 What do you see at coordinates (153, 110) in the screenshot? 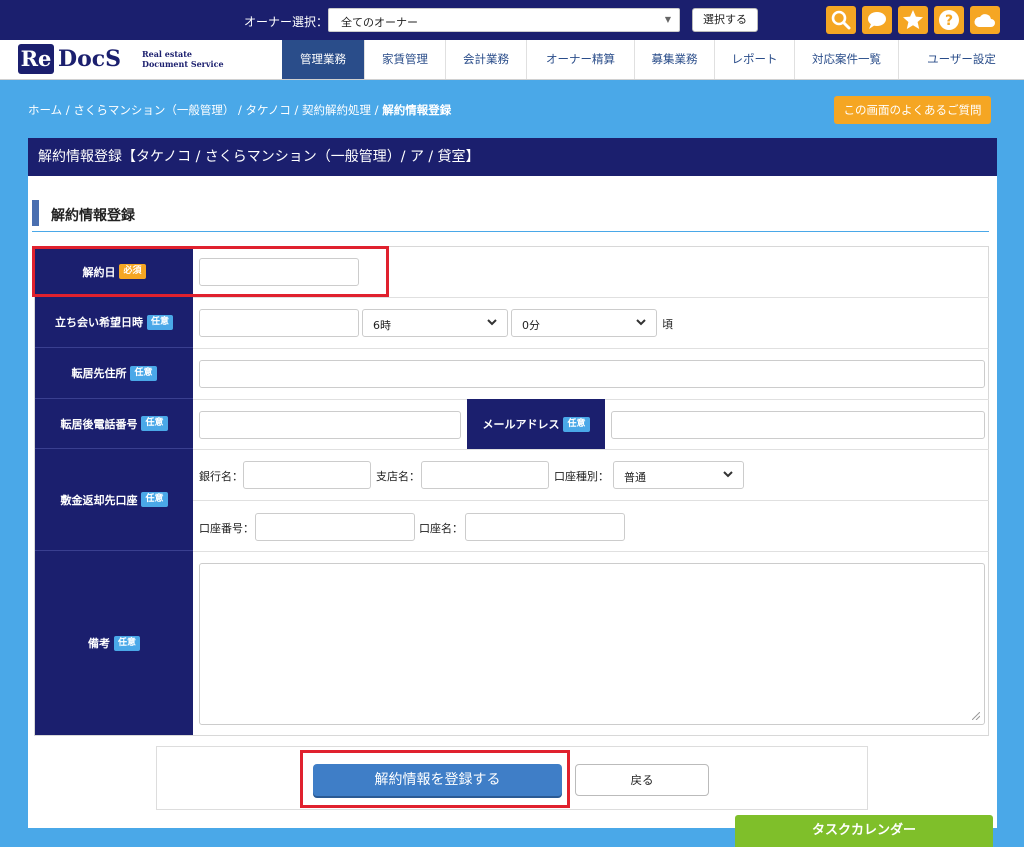
I see `breadcrumb-property: さくらマンション（一般管理）` at bounding box center [153, 110].